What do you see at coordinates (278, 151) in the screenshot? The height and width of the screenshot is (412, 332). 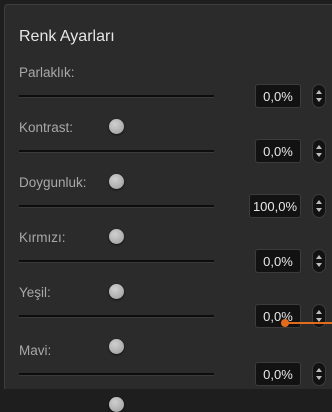 I see `contrast-value-field: 0,0%` at bounding box center [278, 151].